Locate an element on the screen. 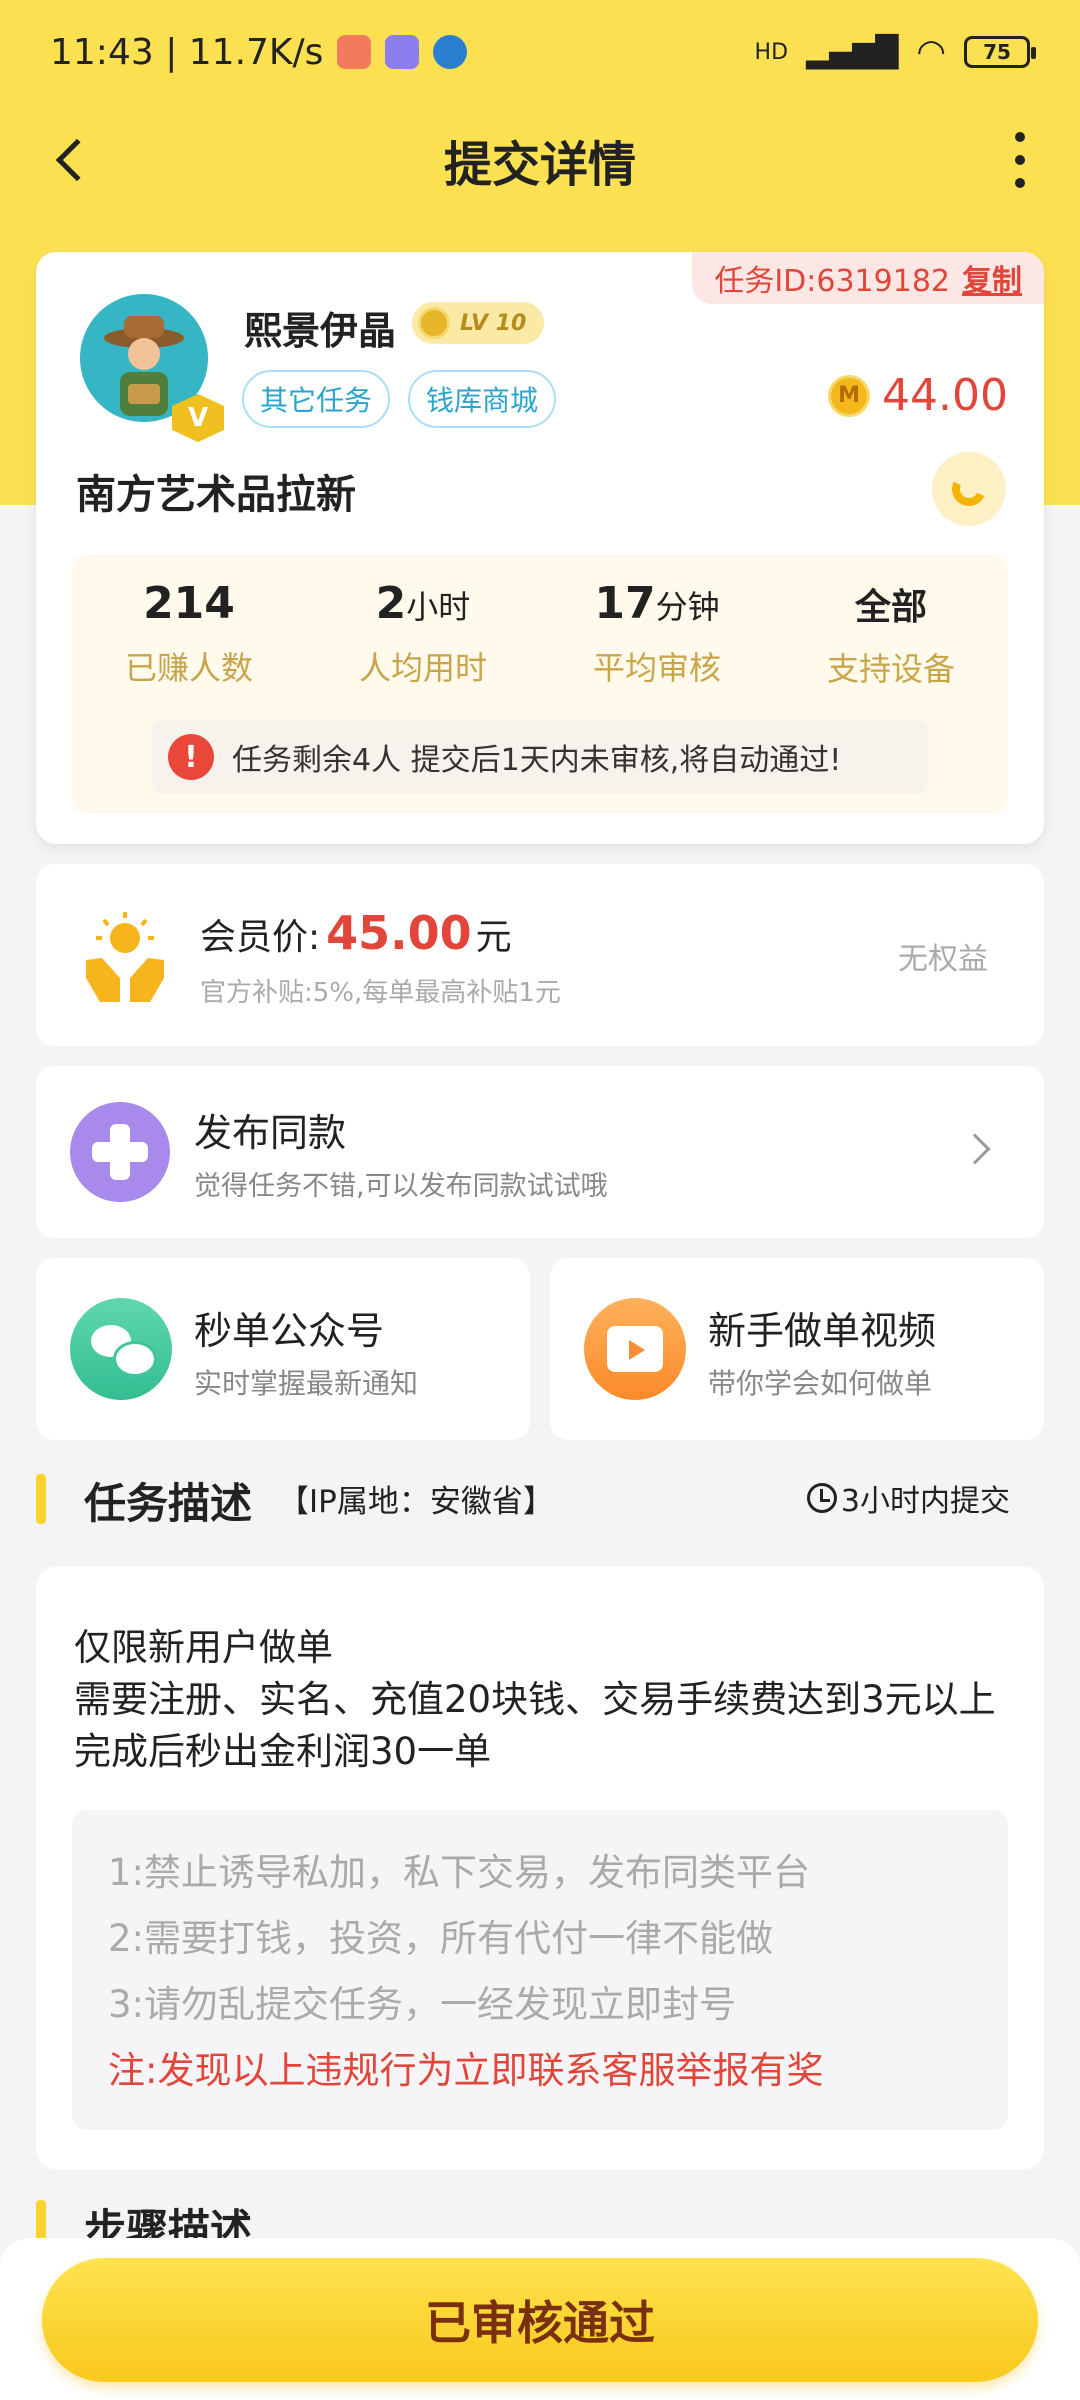 This screenshot has width=1080, height=2400. bottom-bar: 已审核通过 is located at coordinates (540, 2319).